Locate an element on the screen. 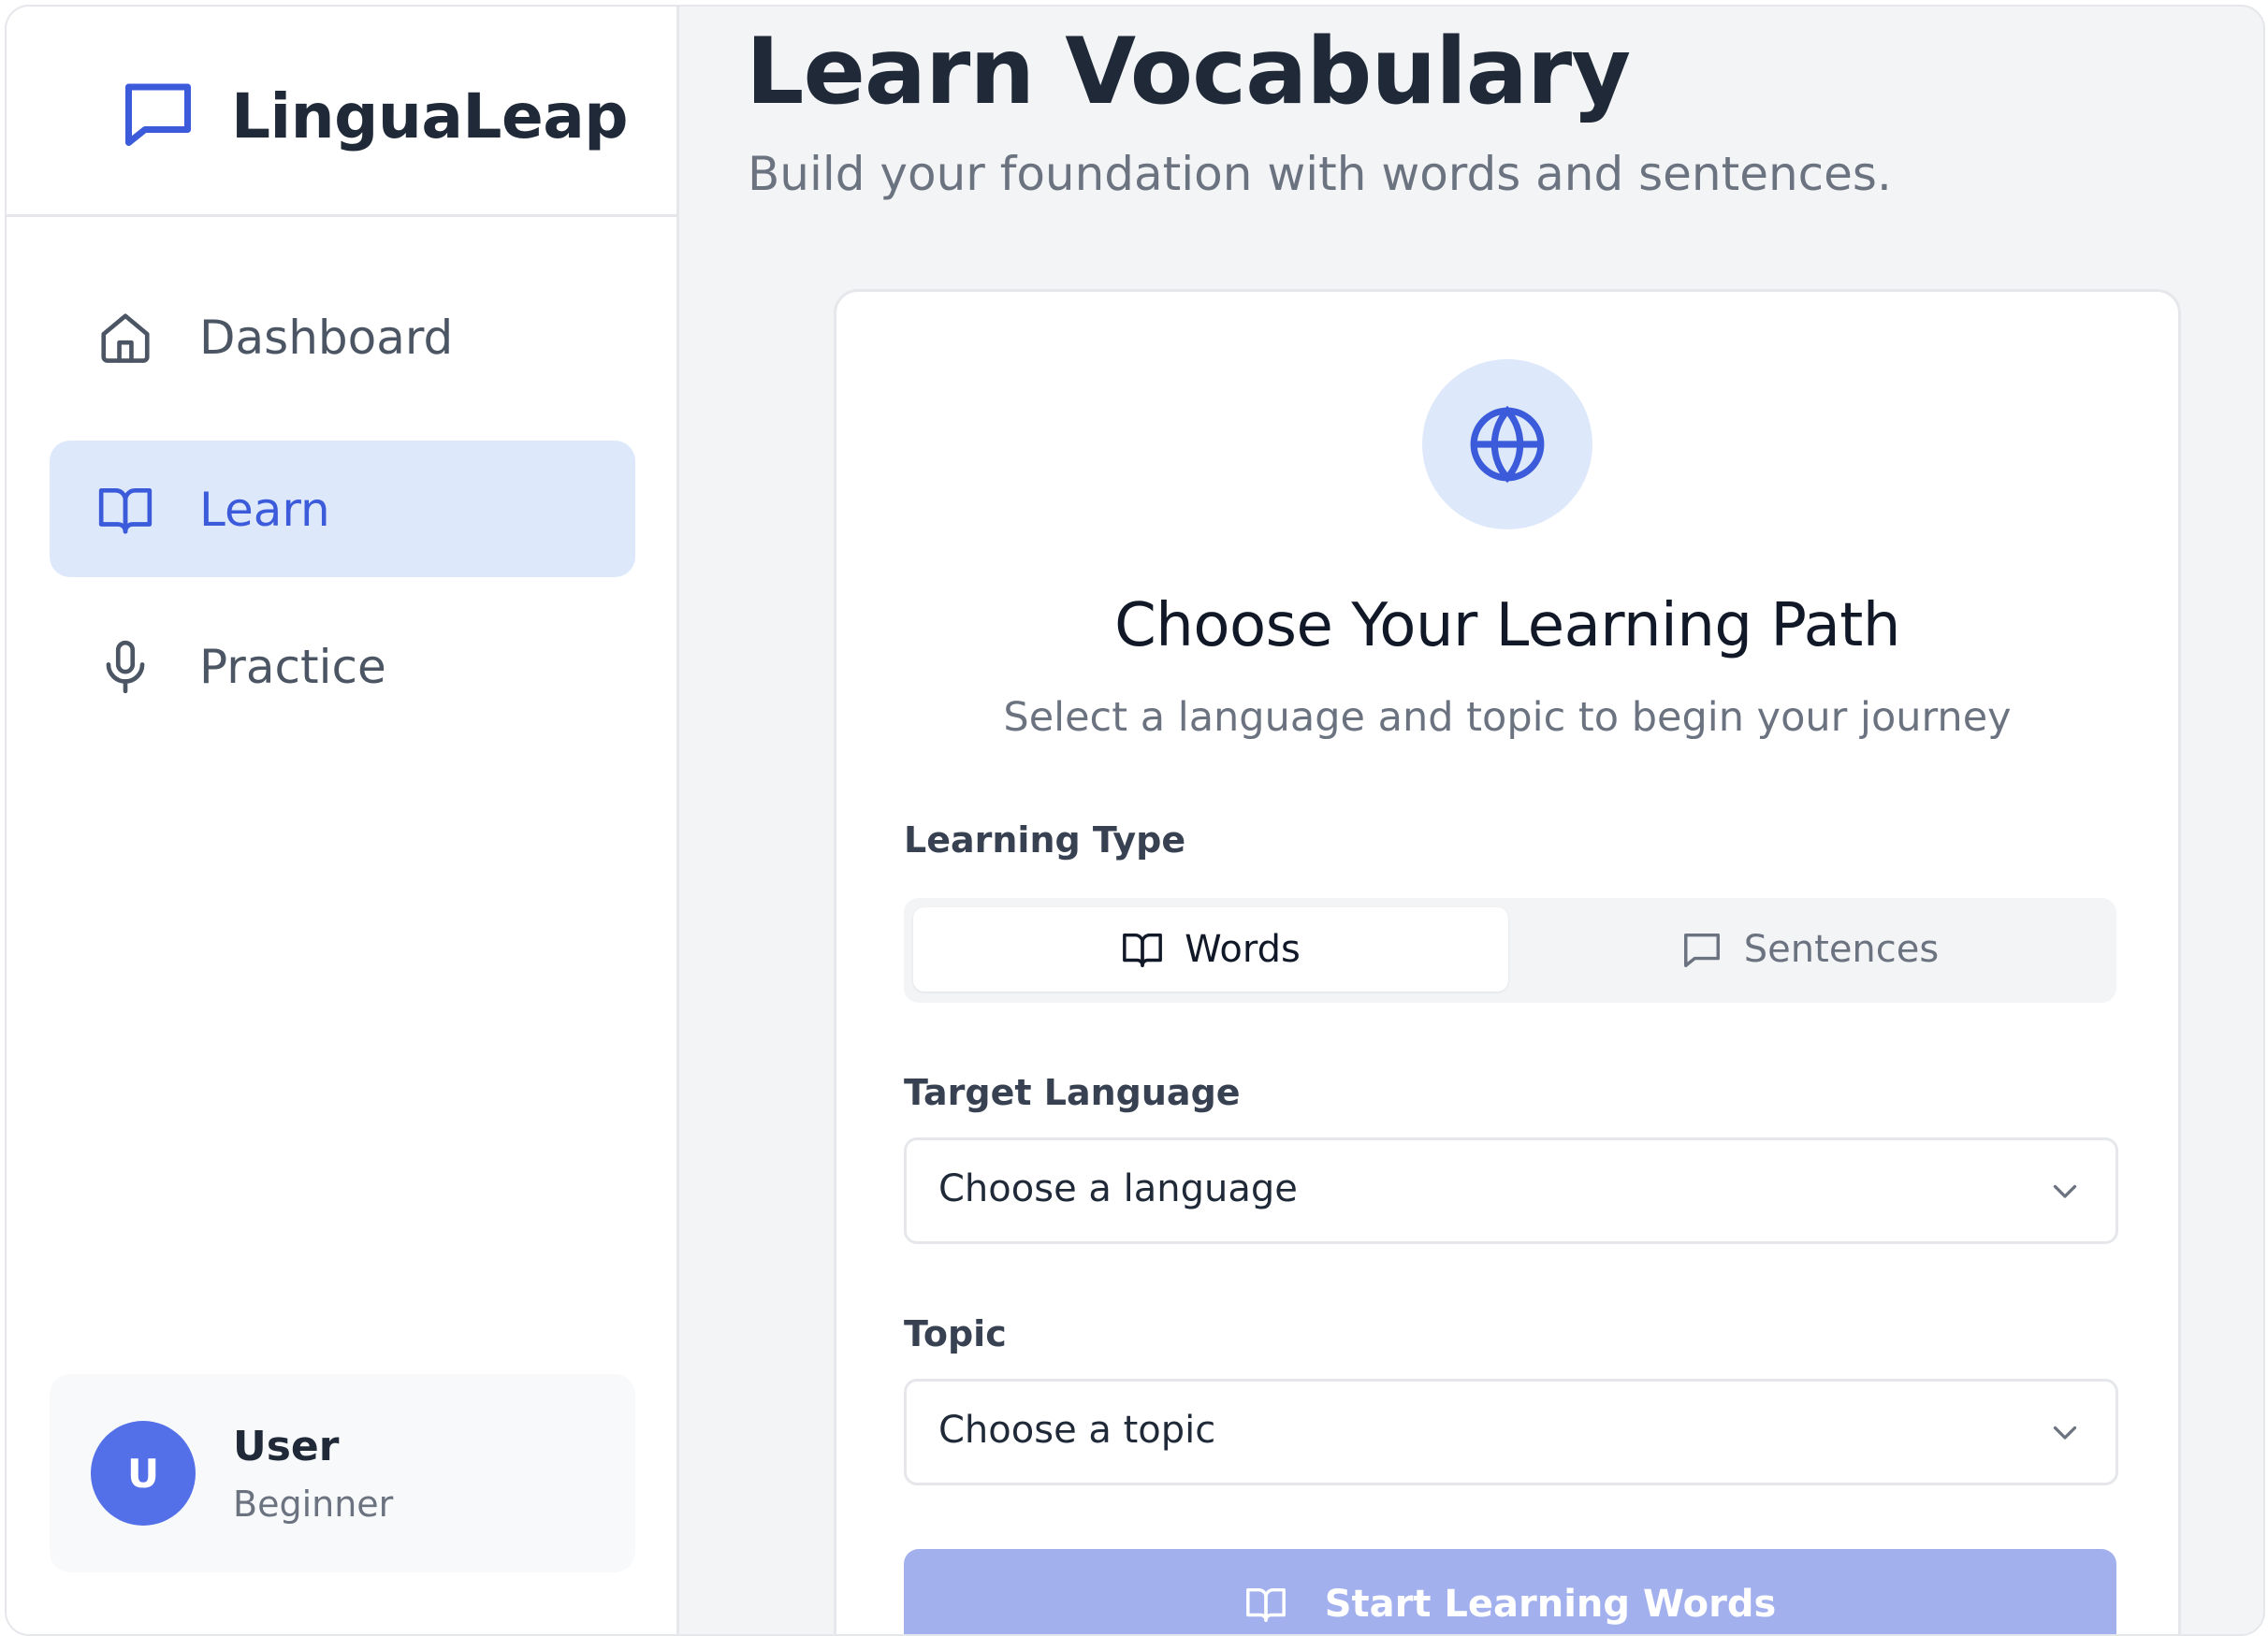 The height and width of the screenshot is (1636, 2268). learning-type-toggle: Words Sentences is located at coordinates (1510, 950).